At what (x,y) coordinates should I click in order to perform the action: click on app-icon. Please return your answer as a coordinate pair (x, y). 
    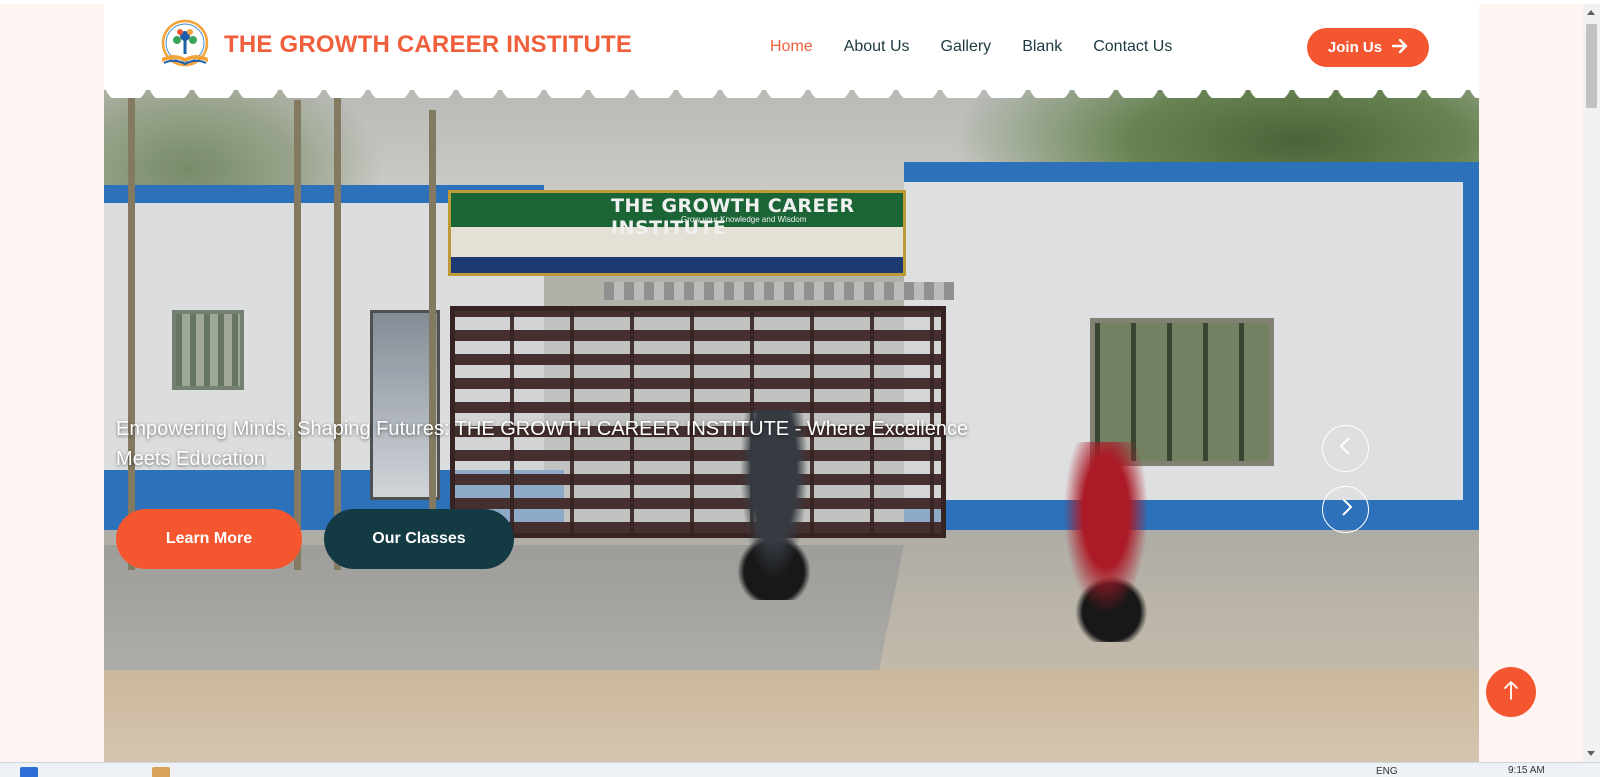
    Looking at the image, I should click on (161, 772).